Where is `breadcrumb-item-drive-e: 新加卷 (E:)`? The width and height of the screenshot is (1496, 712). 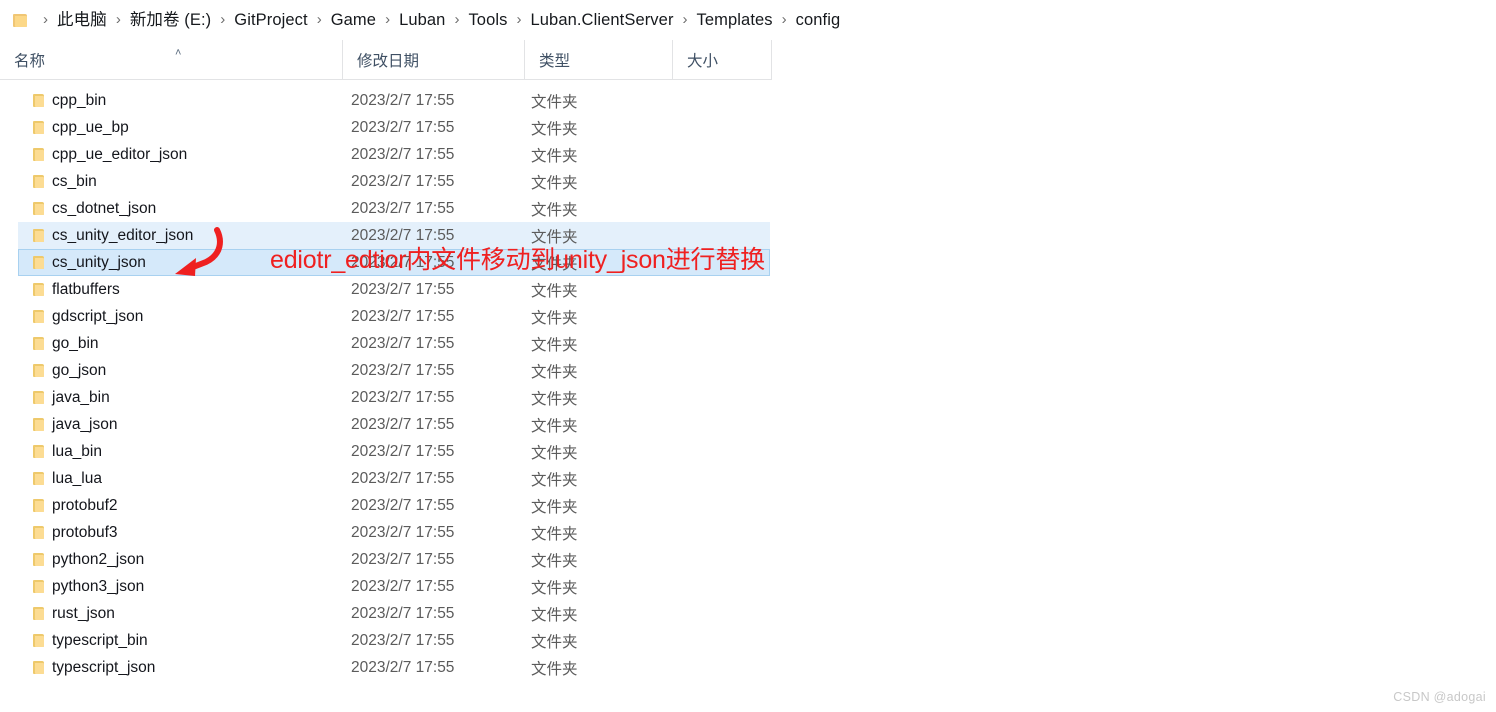 breadcrumb-item-drive-e: 新加卷 (E:) is located at coordinates (170, 20).